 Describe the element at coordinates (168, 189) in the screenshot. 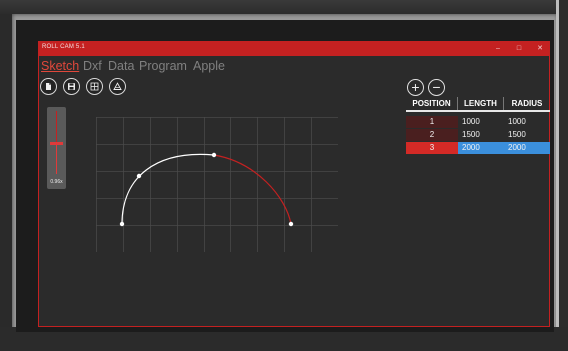

I see `path-segment-white` at that location.